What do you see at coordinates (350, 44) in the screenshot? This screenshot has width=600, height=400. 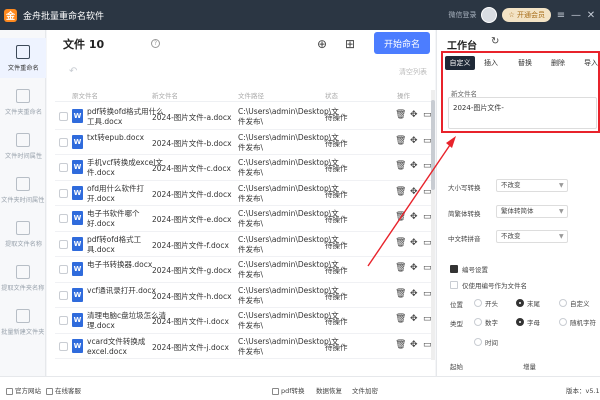 I see `add-folder-icon: ⊞` at bounding box center [350, 44].